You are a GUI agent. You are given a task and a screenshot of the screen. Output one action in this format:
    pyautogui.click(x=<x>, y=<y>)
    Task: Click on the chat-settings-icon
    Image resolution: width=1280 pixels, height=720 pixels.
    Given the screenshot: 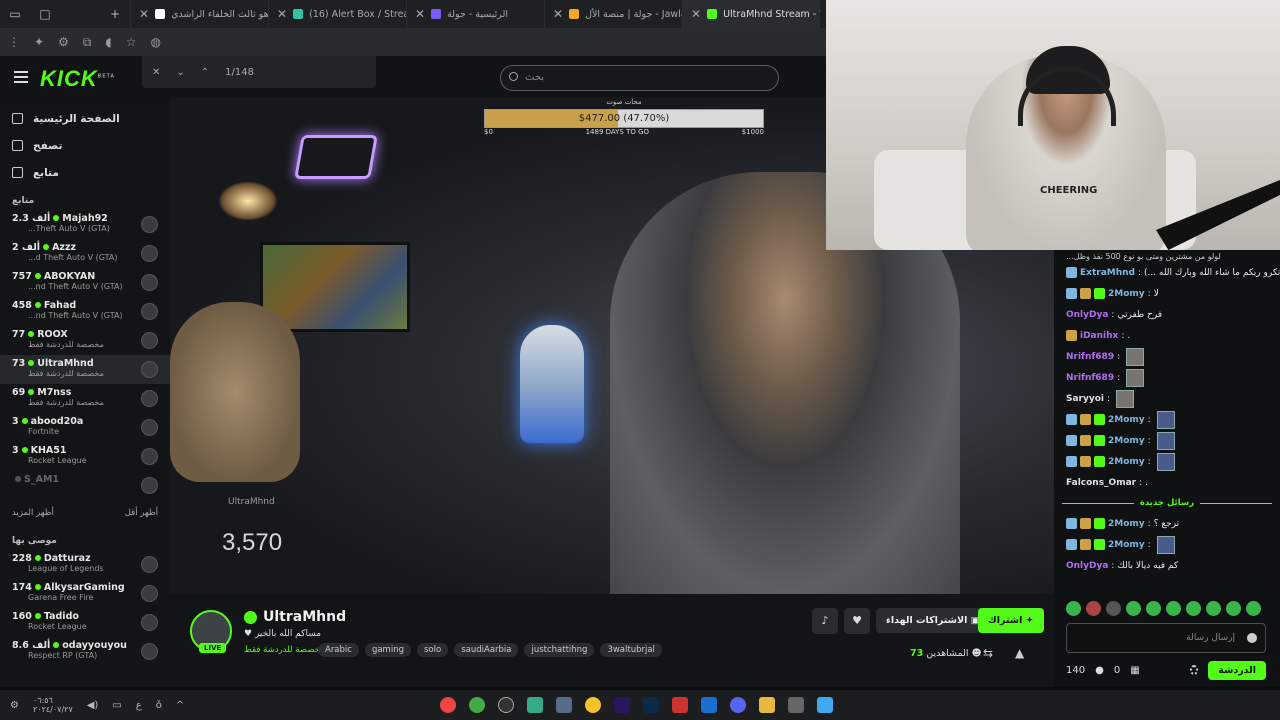 What is the action you would take?
    pyautogui.click(x=1194, y=670)
    